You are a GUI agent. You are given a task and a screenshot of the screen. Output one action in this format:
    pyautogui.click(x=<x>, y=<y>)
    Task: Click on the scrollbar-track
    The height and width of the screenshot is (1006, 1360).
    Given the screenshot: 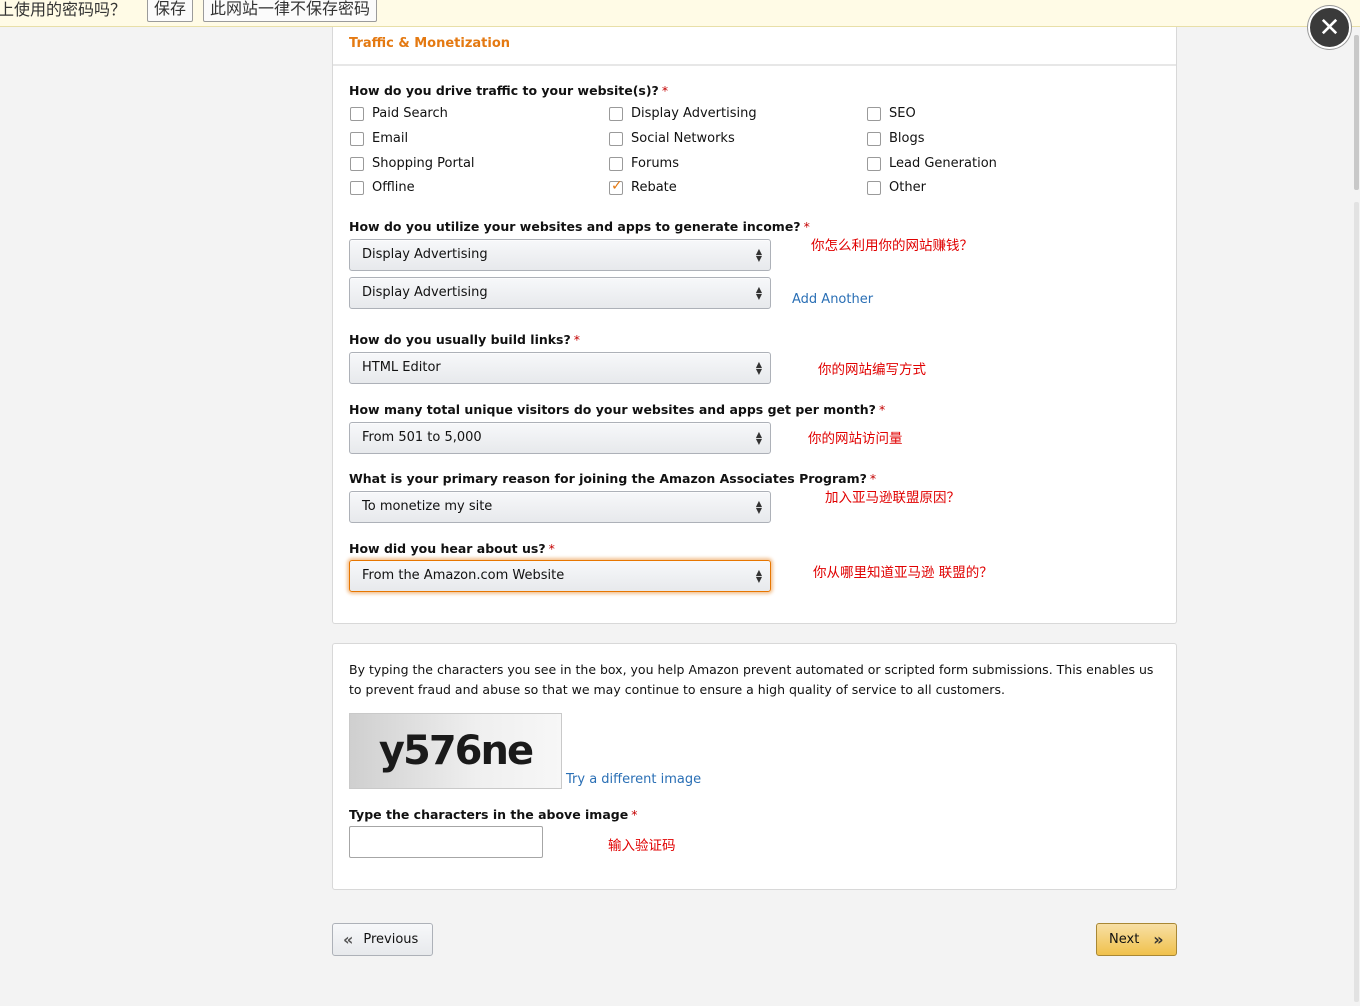 What is the action you would take?
    pyautogui.click(x=1356, y=602)
    